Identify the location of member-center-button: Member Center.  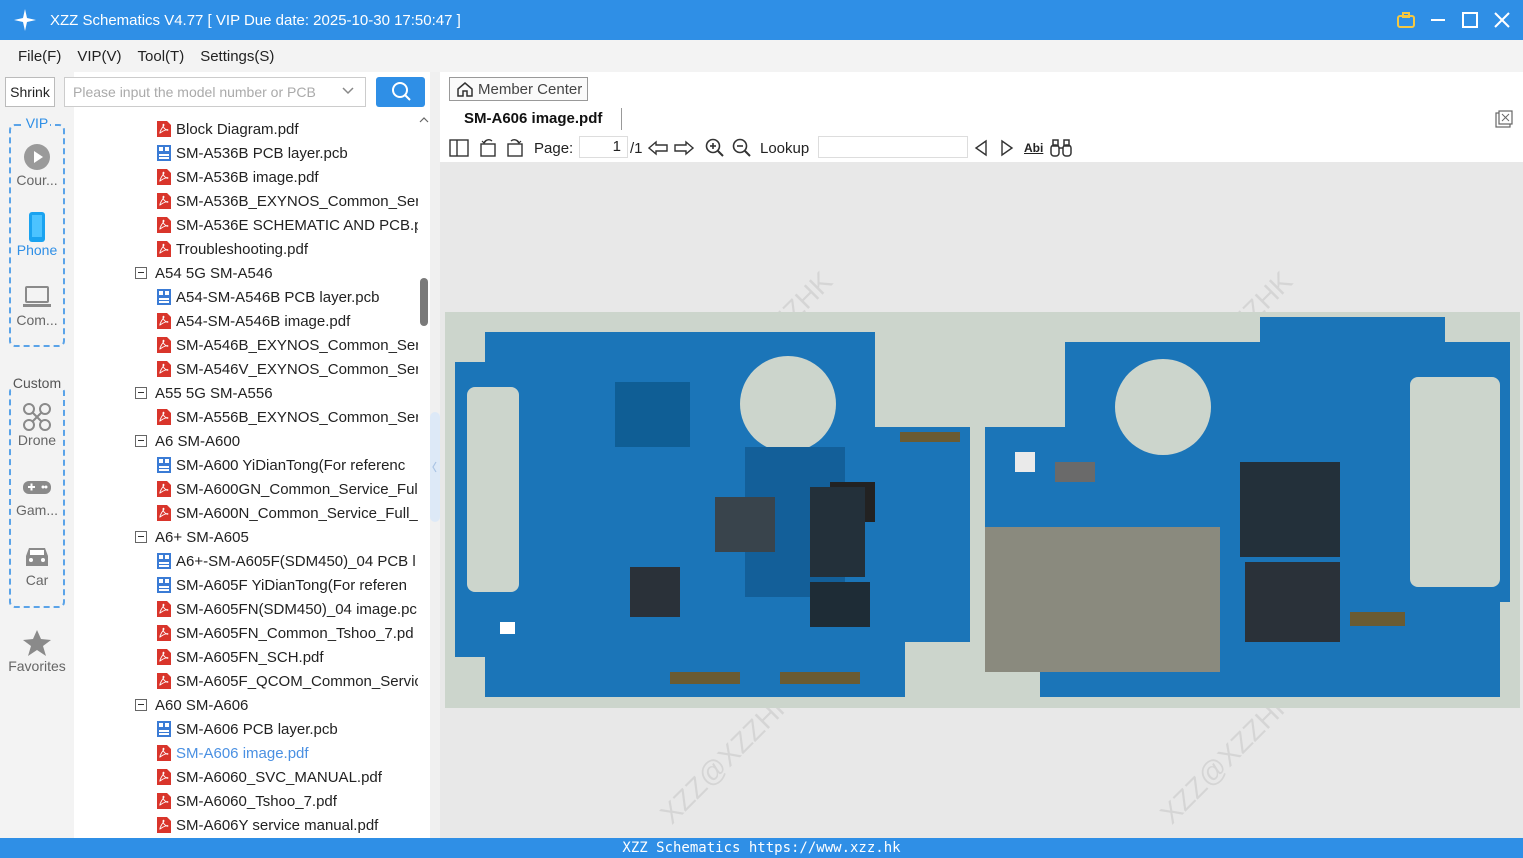
(518, 89).